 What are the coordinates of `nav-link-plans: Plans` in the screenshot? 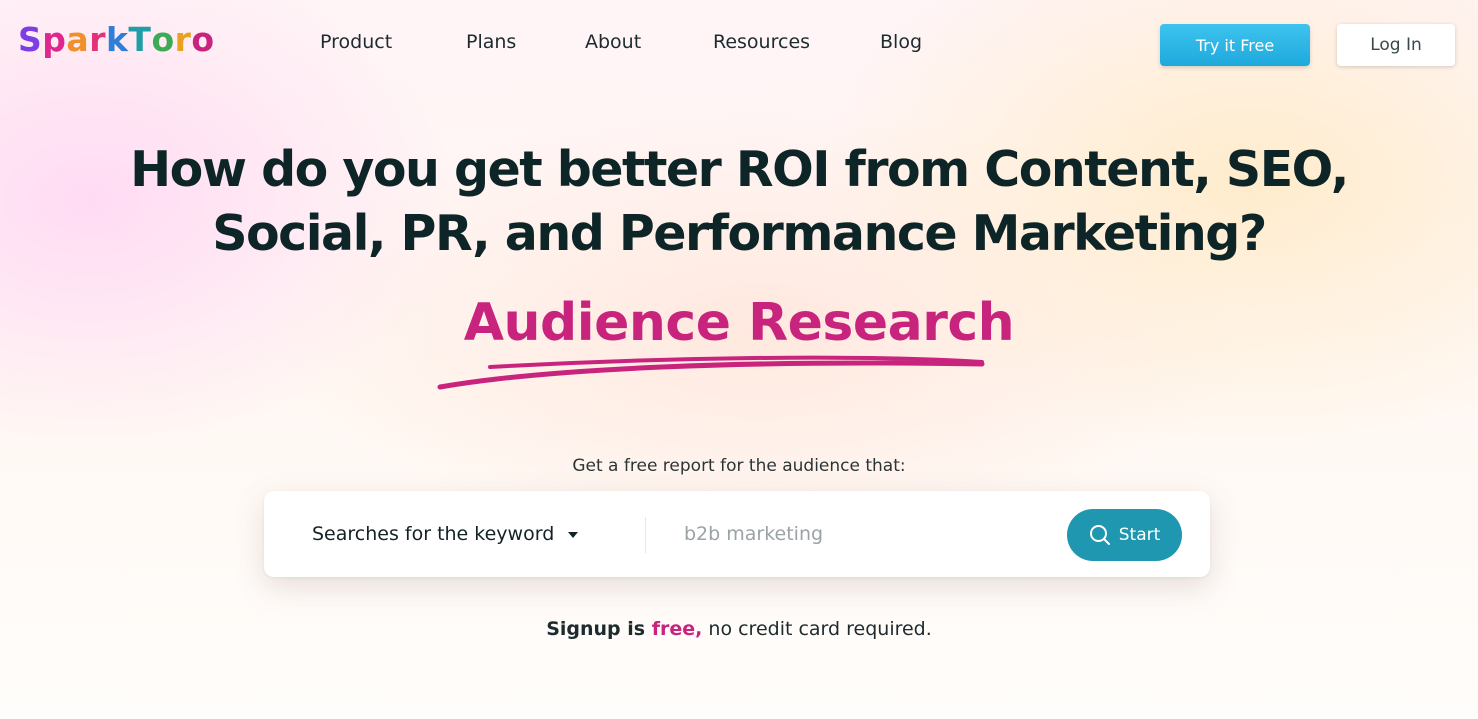 It's located at (491, 42).